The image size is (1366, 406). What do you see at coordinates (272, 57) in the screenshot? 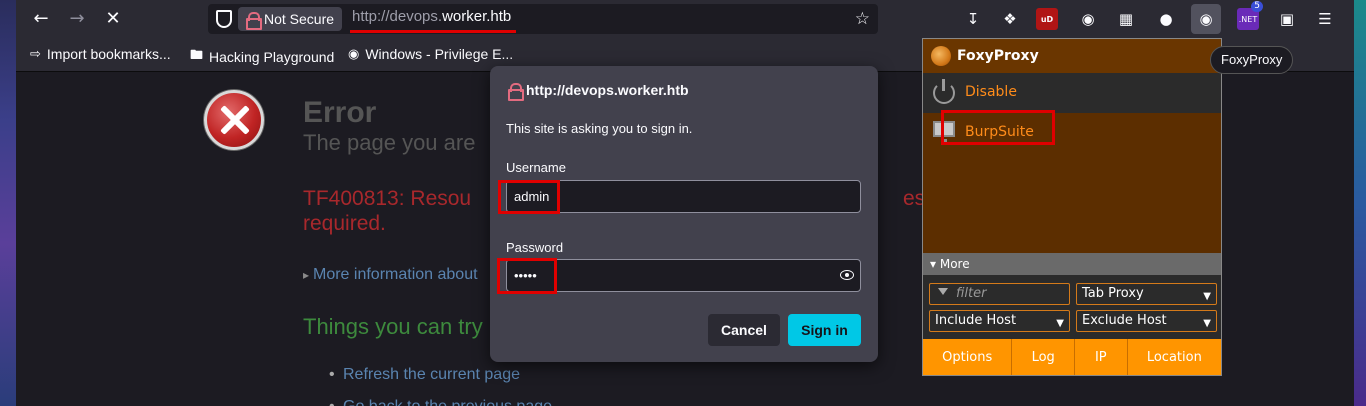
I see `bookmark-label: Hacking Playground` at bounding box center [272, 57].